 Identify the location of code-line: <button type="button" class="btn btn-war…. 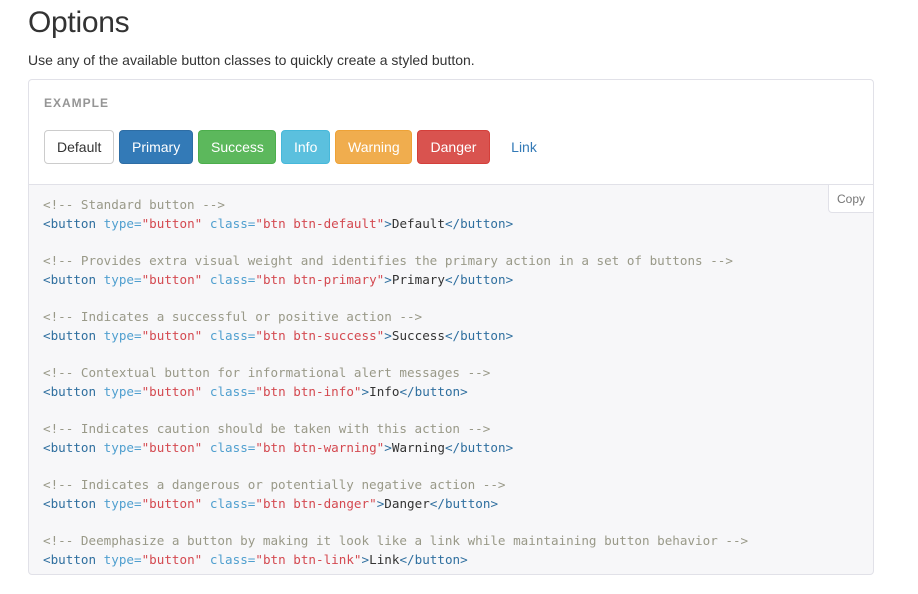
(395, 447).